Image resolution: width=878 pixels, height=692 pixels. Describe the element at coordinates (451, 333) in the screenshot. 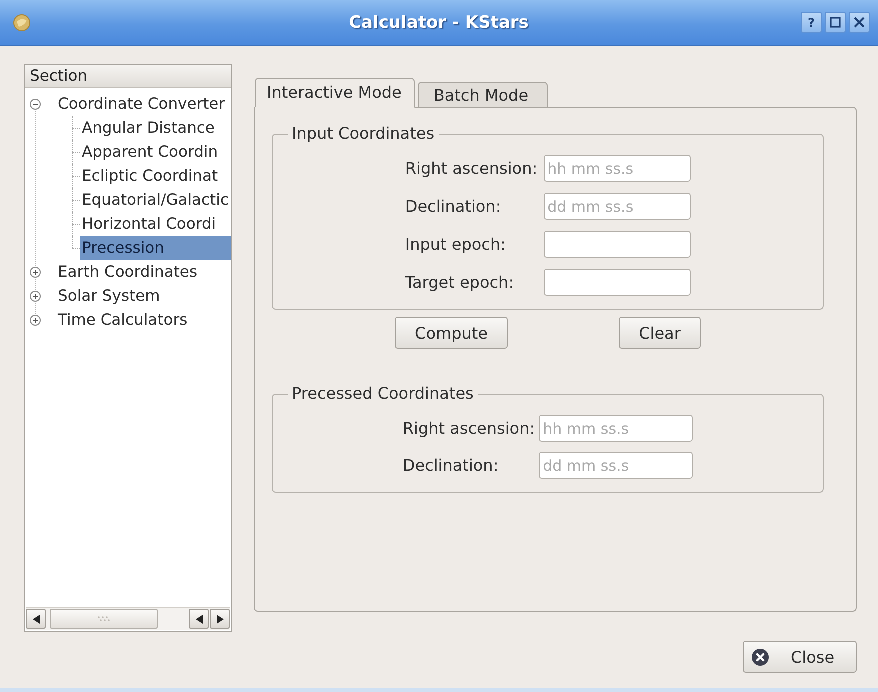

I see `compute-button: Compute` at that location.